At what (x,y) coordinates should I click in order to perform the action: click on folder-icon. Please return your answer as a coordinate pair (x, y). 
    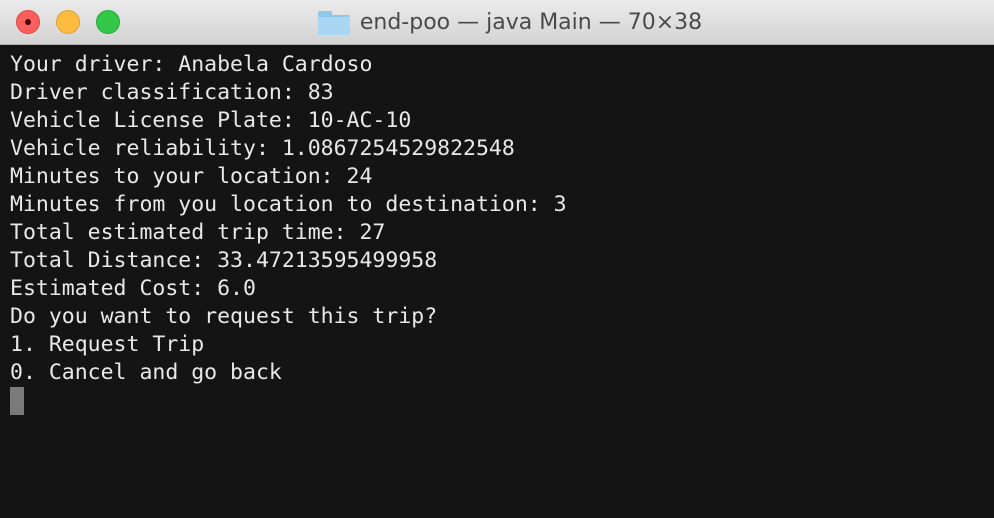
    Looking at the image, I should click on (333, 22).